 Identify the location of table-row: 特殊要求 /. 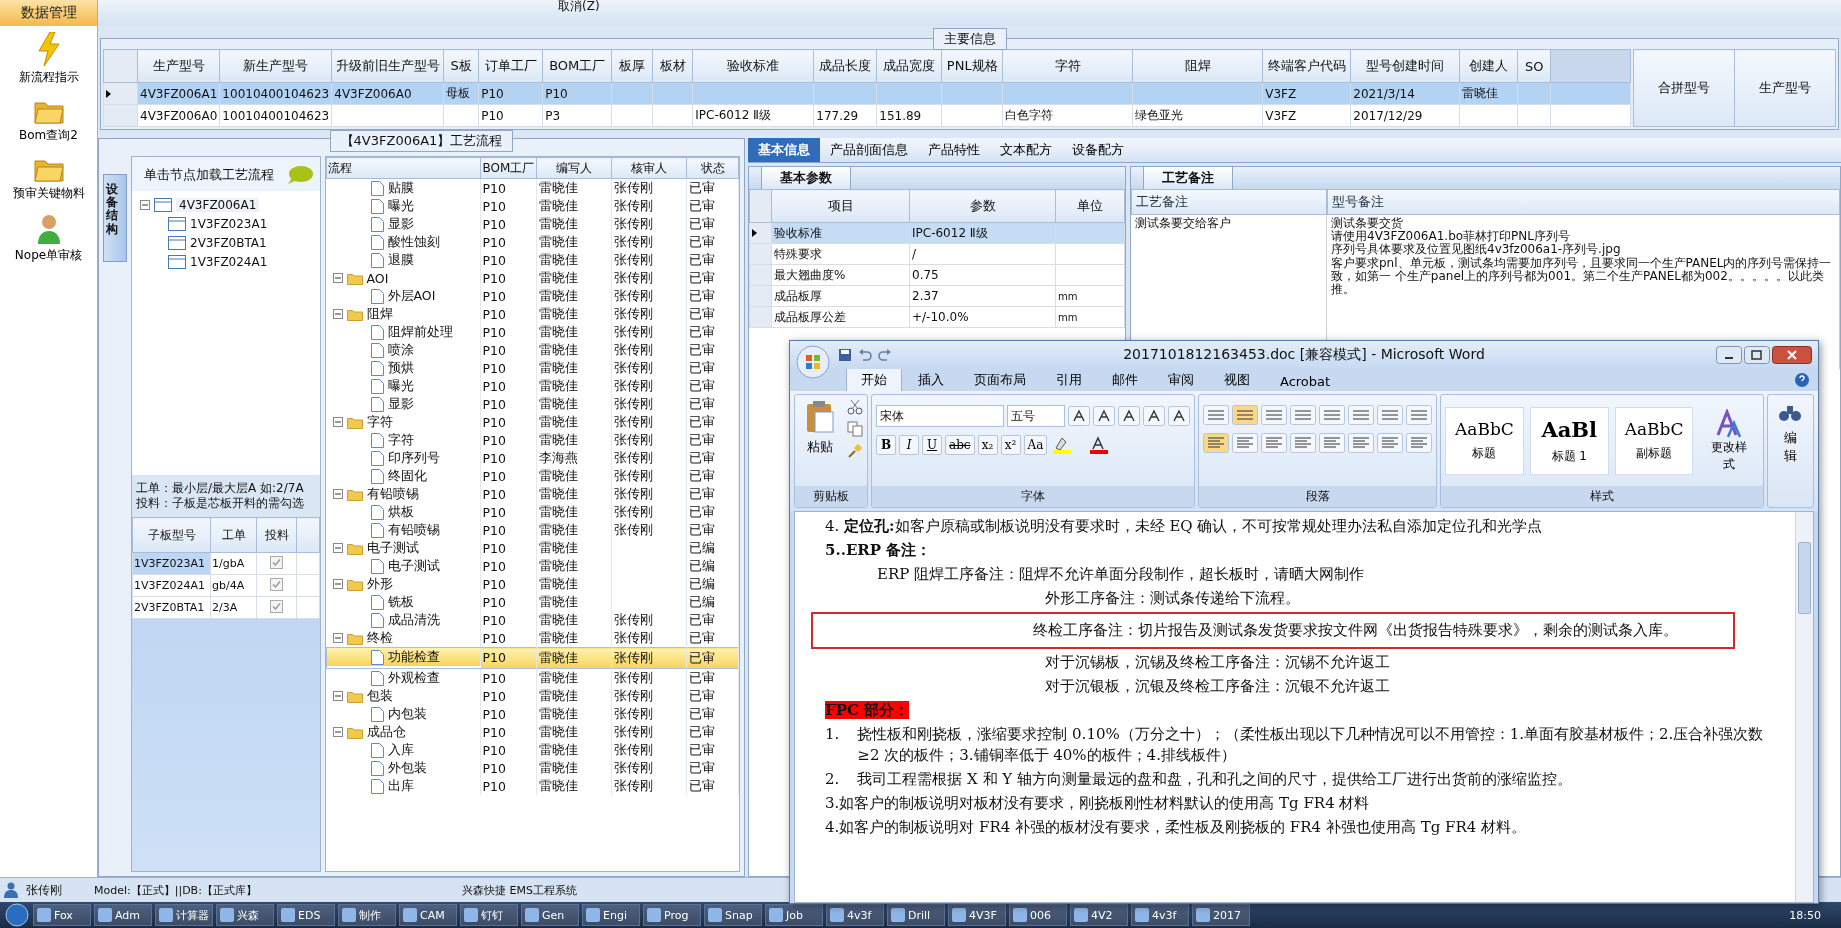
(937, 254).